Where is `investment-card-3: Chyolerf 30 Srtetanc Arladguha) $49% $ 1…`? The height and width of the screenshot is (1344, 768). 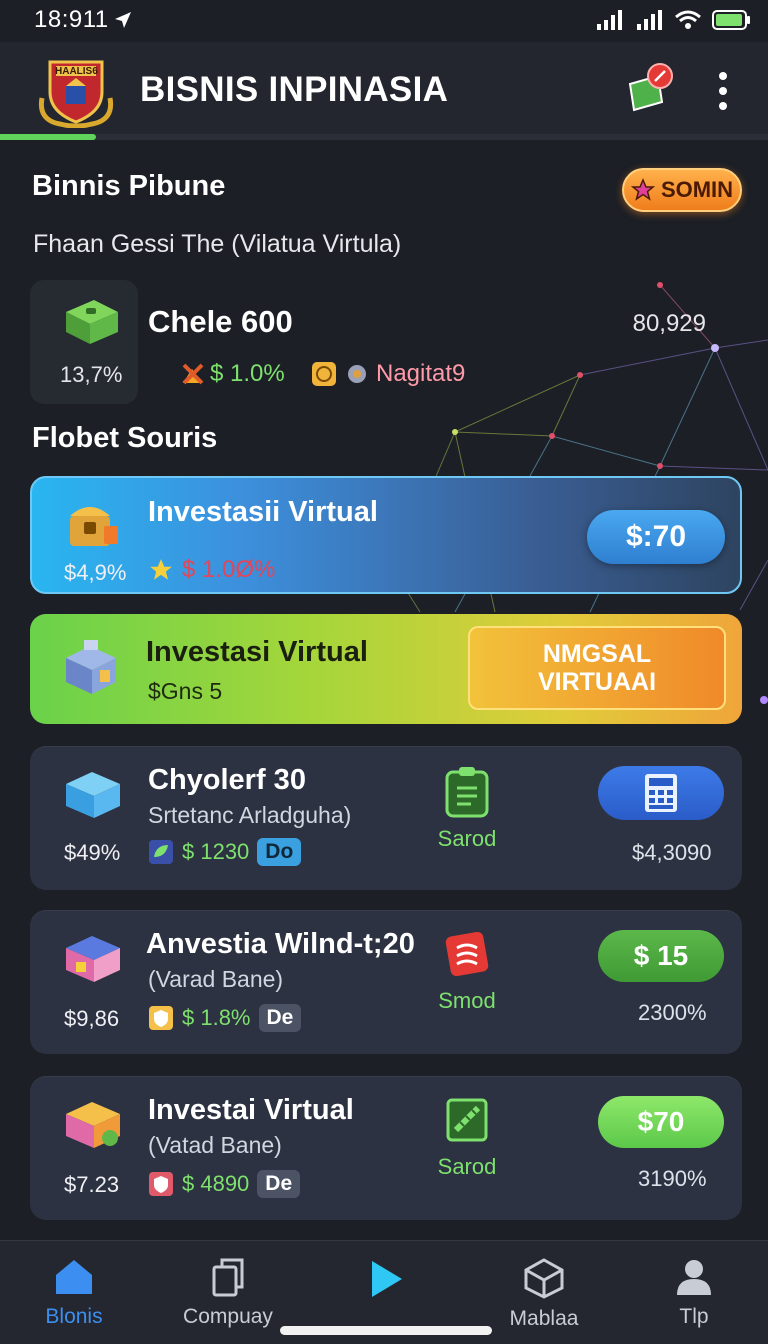
investment-card-3: Chyolerf 30 Srtetanc Arladguha) $49% $ 1… is located at coordinates (386, 818).